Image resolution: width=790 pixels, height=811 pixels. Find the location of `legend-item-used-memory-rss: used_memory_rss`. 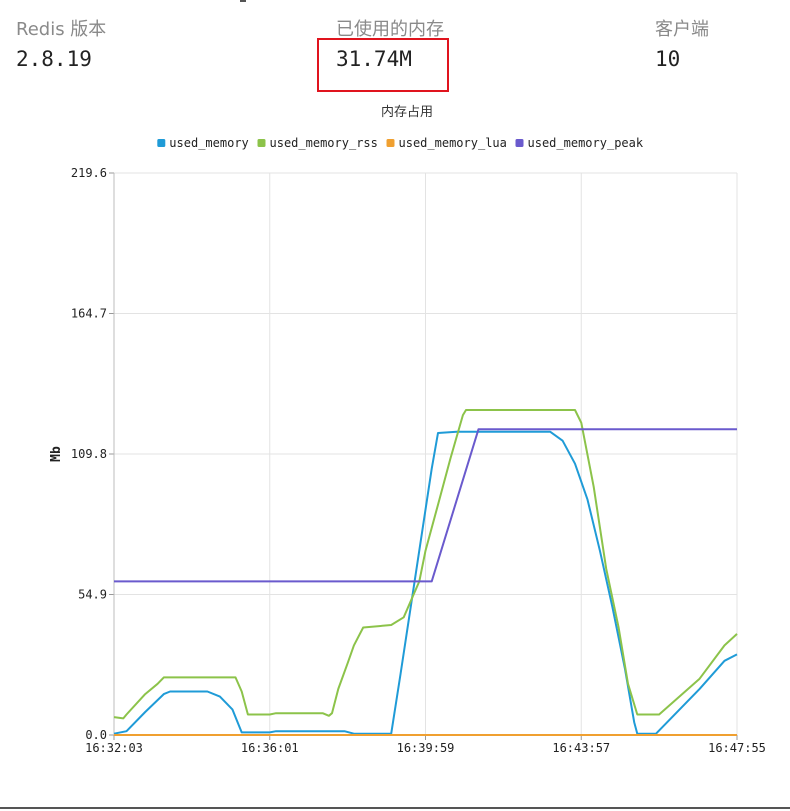

legend-item-used-memory-rss: used_memory_rss is located at coordinates (317, 143).